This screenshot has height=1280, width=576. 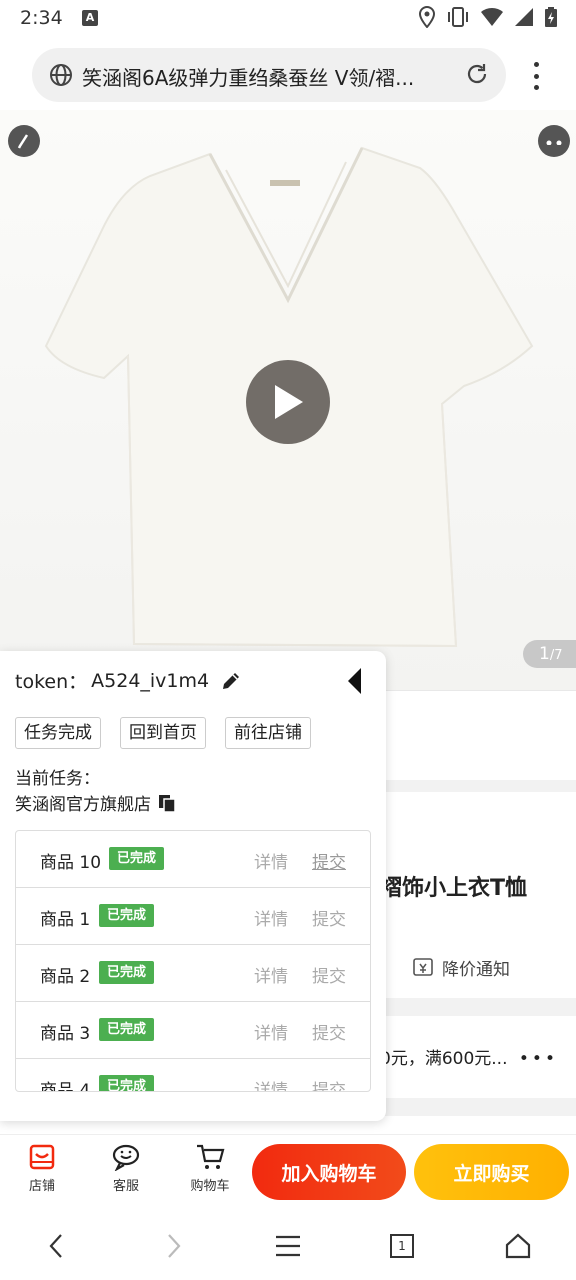 I want to click on status-icons, so click(x=488, y=17).